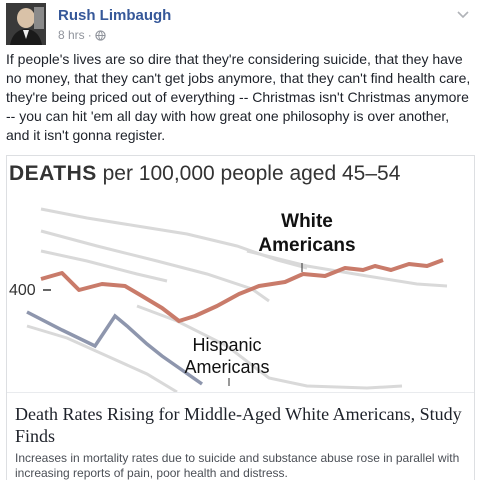  What do you see at coordinates (241, 25) in the screenshot?
I see `post-header: Rush Limbaugh 8 hrs ·` at bounding box center [241, 25].